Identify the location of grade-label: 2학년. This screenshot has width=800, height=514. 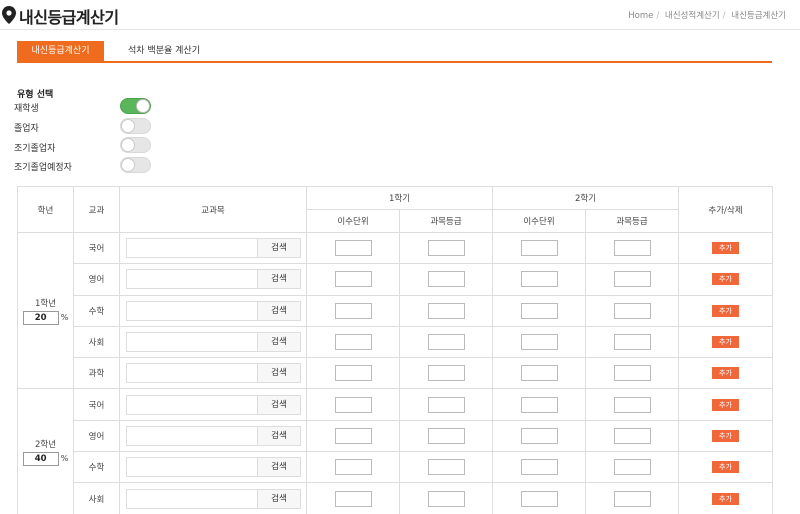
(45, 444).